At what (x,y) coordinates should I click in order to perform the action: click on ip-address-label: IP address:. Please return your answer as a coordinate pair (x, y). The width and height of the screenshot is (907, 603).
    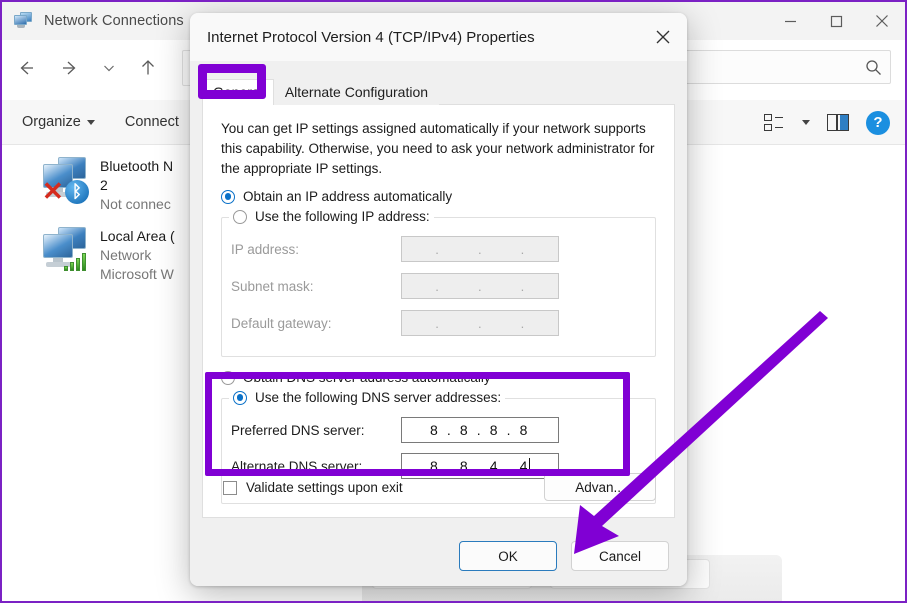
    Looking at the image, I should click on (265, 249).